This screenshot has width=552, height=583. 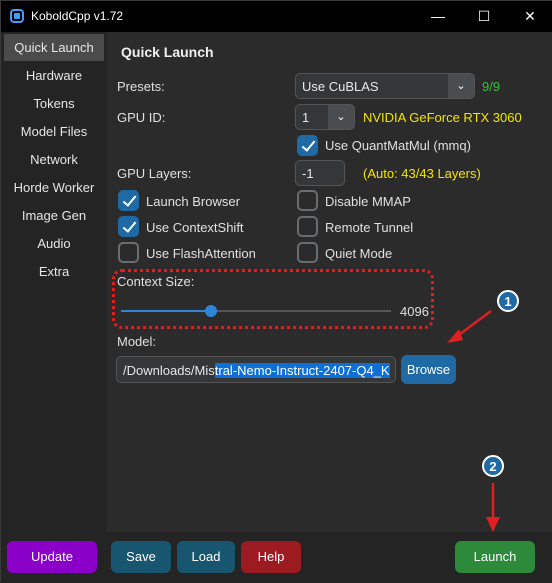 What do you see at coordinates (473, 420) in the screenshot?
I see `annotation-arrows` at bounding box center [473, 420].